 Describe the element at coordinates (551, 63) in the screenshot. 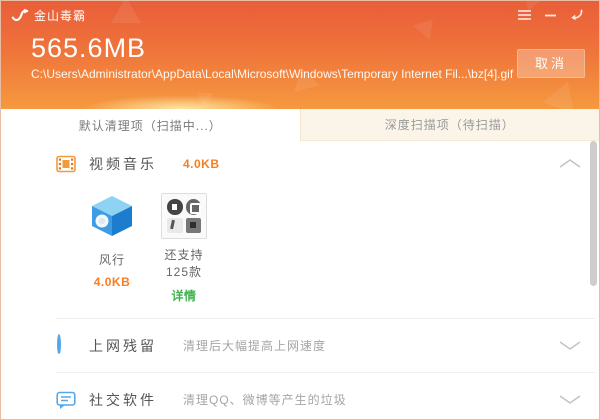

I see `cancel-button: 取消` at that location.